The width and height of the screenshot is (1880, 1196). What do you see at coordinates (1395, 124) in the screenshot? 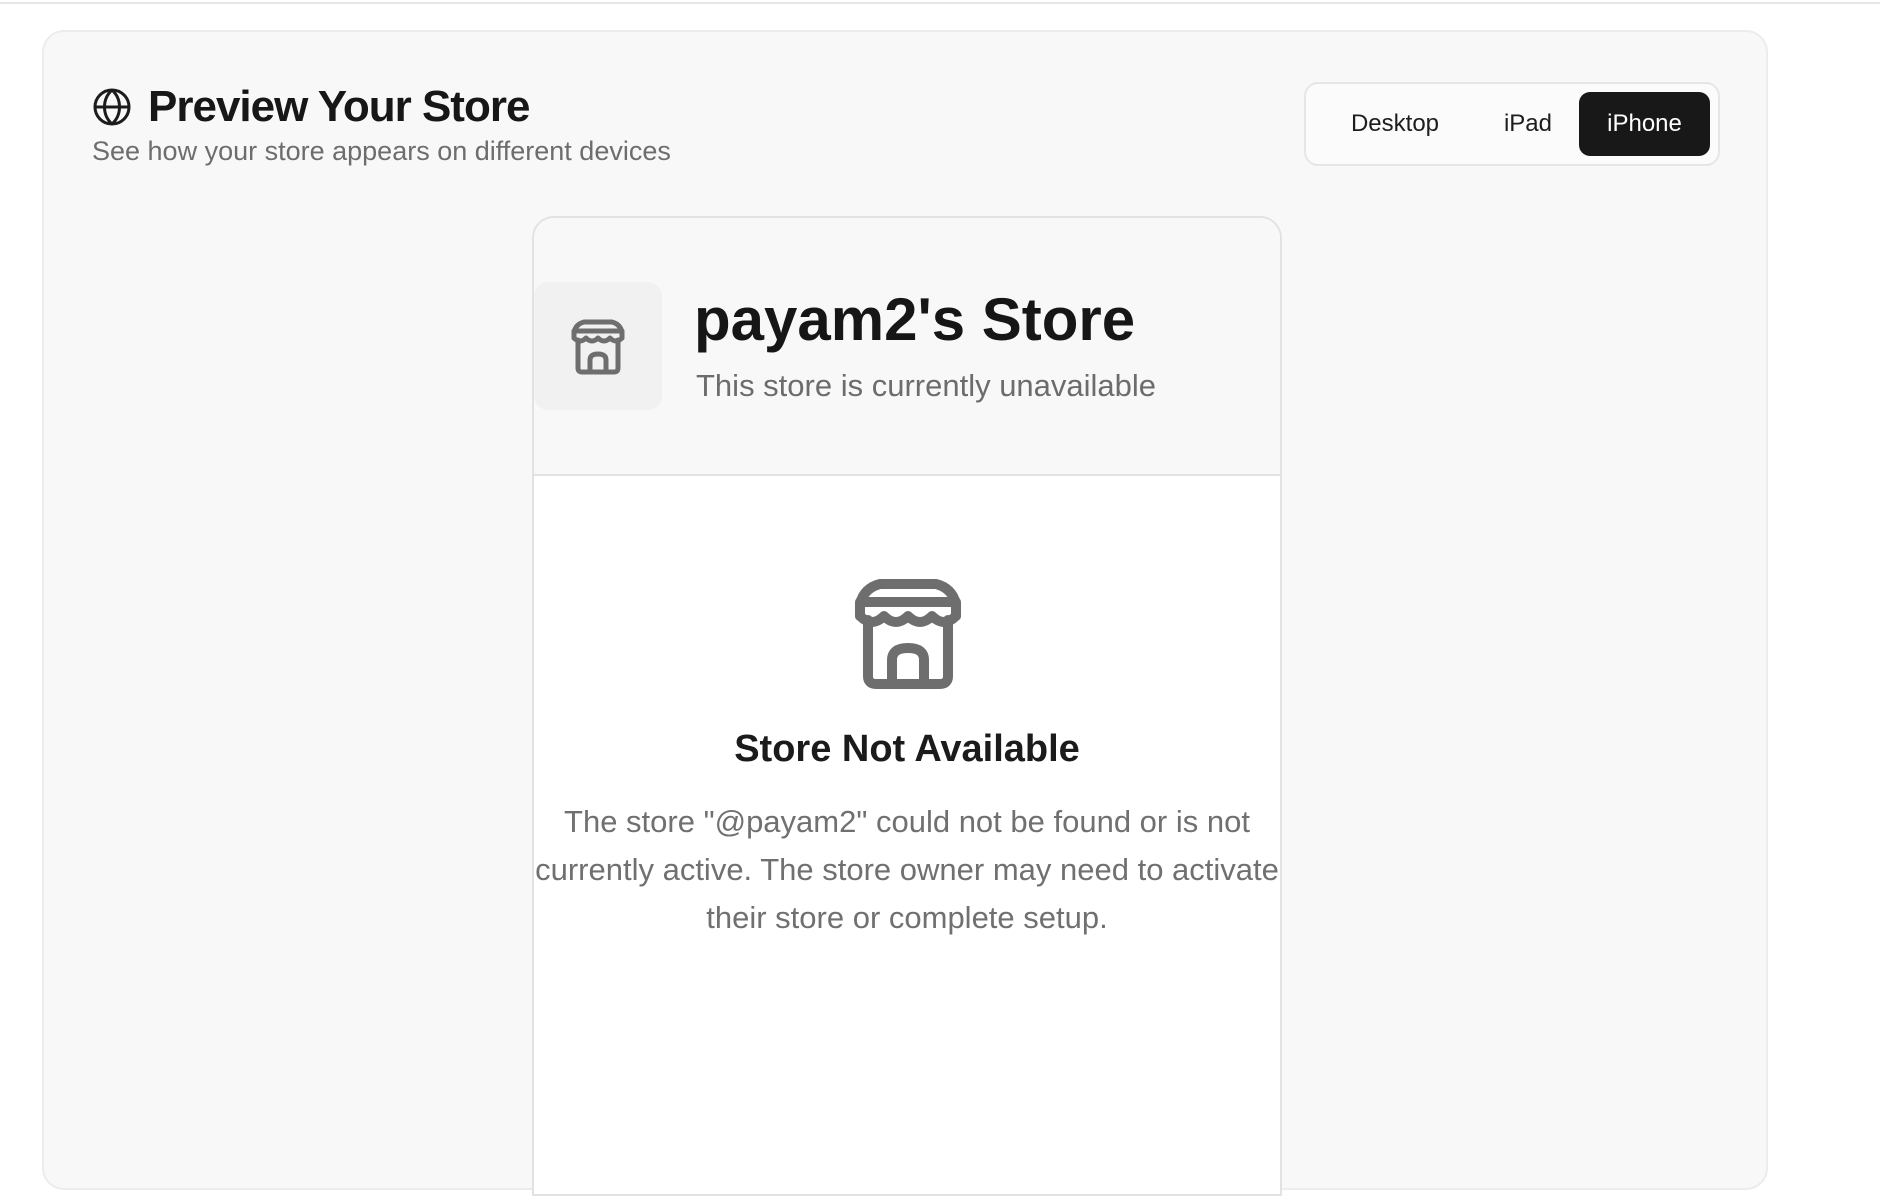
I see `device-tab-desktop: Desktop` at bounding box center [1395, 124].